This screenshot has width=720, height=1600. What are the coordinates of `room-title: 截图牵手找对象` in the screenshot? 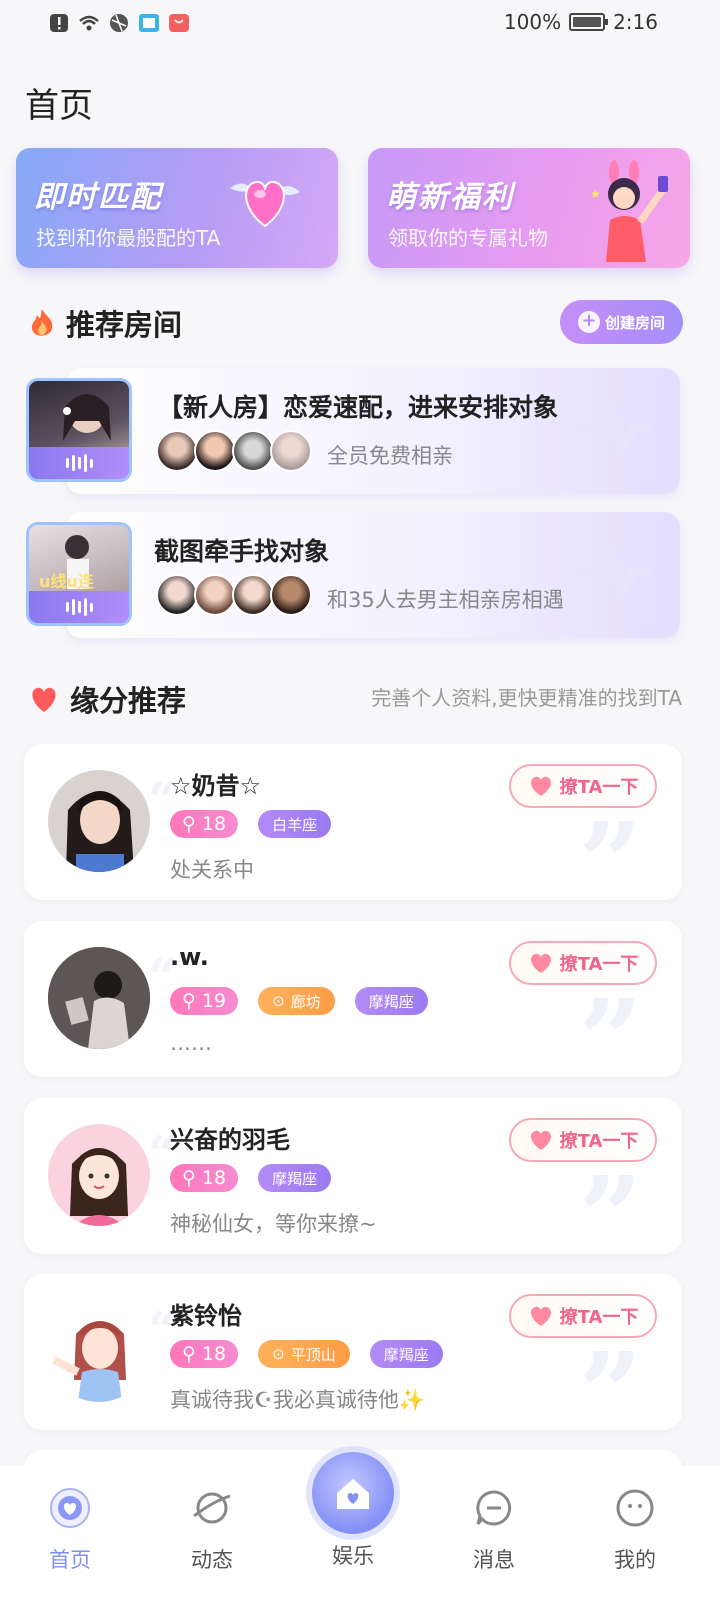 It's located at (242, 551).